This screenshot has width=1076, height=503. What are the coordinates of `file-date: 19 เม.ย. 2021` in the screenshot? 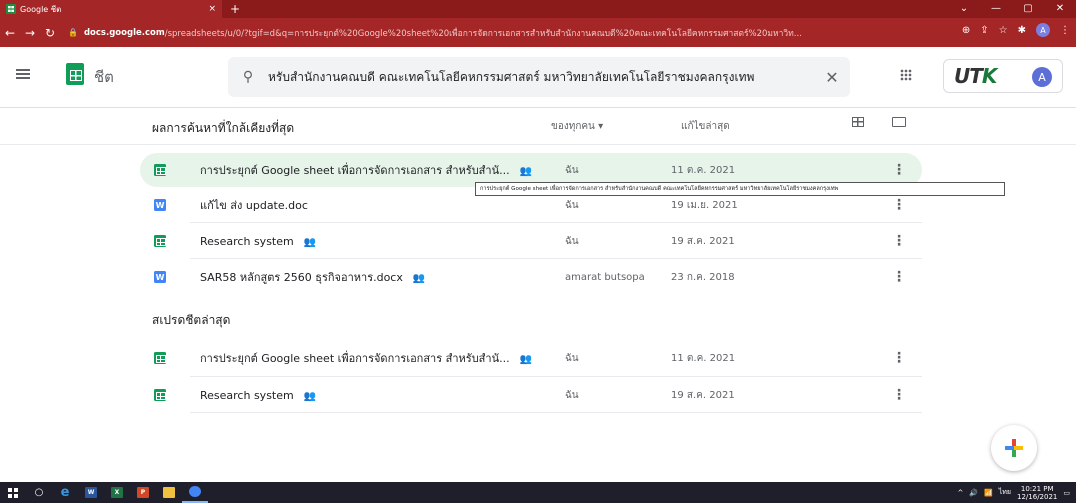 It's located at (704, 205).